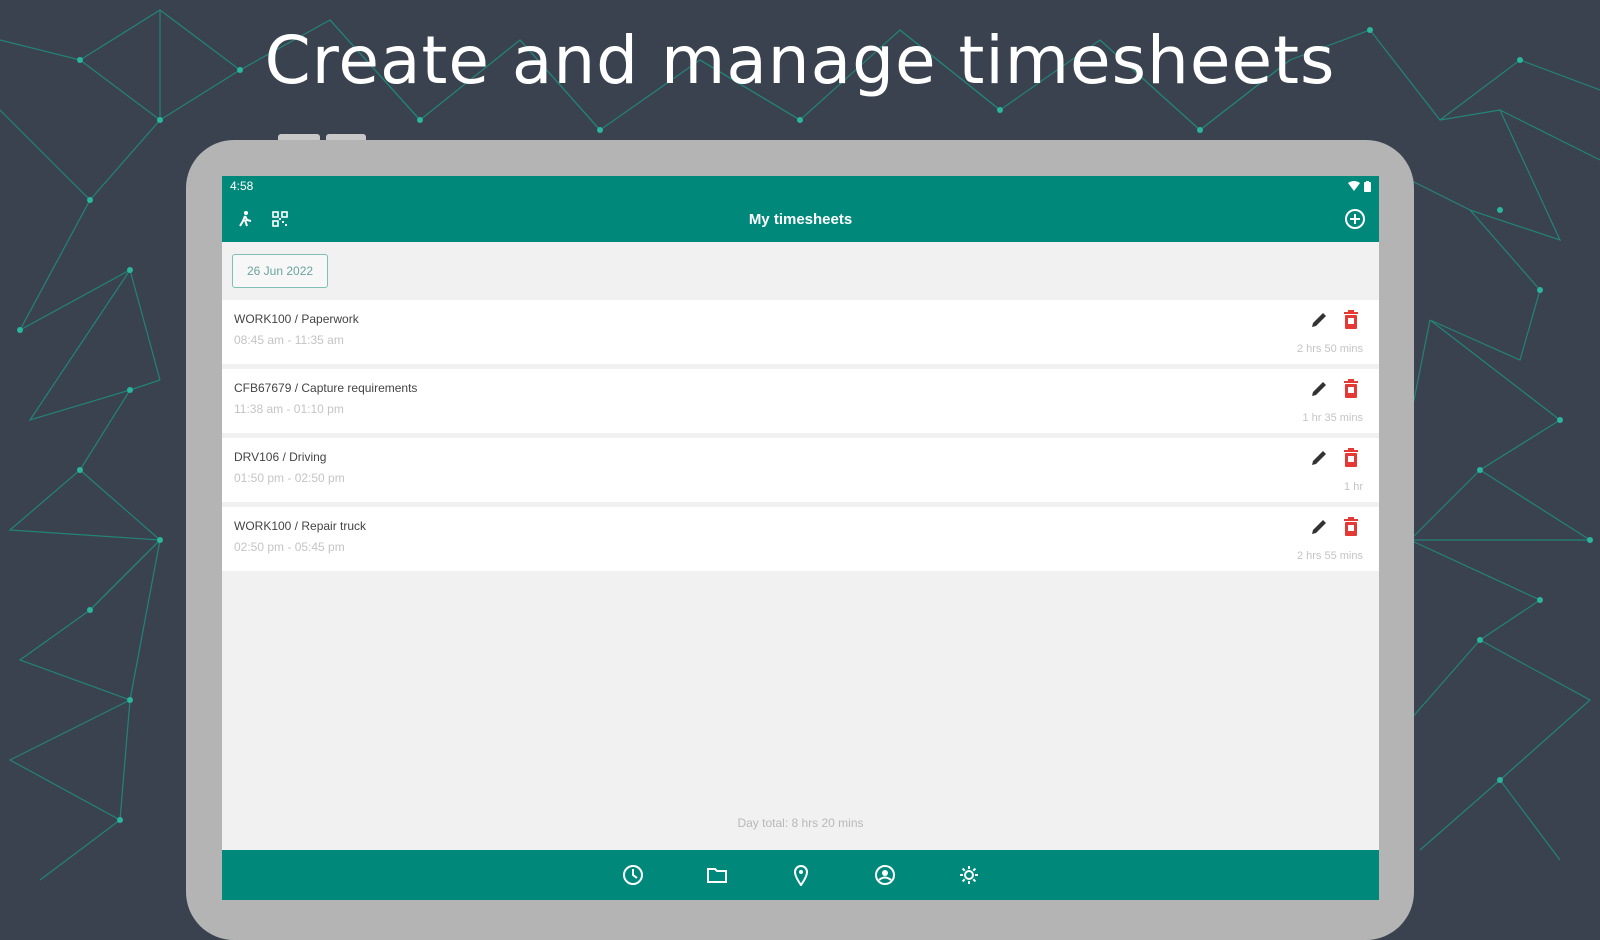  Describe the element at coordinates (280, 271) in the screenshot. I see `date-selector: 26 Jun 2022` at that location.